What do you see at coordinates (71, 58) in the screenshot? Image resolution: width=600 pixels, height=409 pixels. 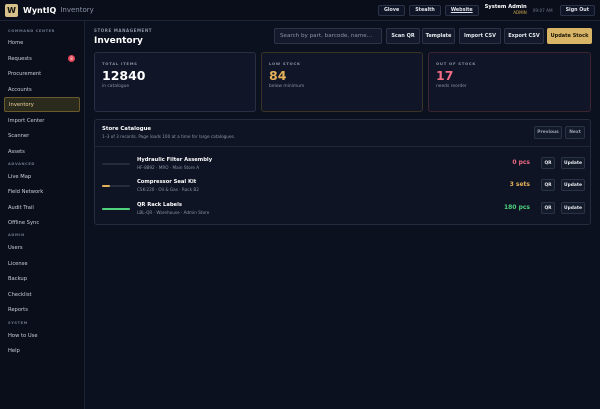 I see `requests-count-badge: 8` at bounding box center [71, 58].